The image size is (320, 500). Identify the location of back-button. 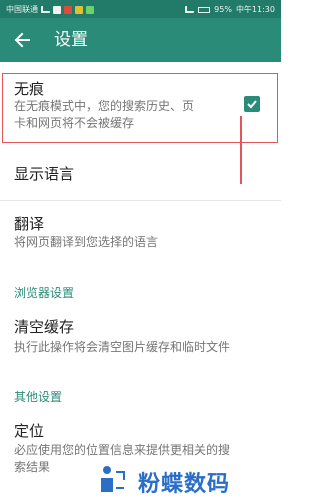
(22, 40).